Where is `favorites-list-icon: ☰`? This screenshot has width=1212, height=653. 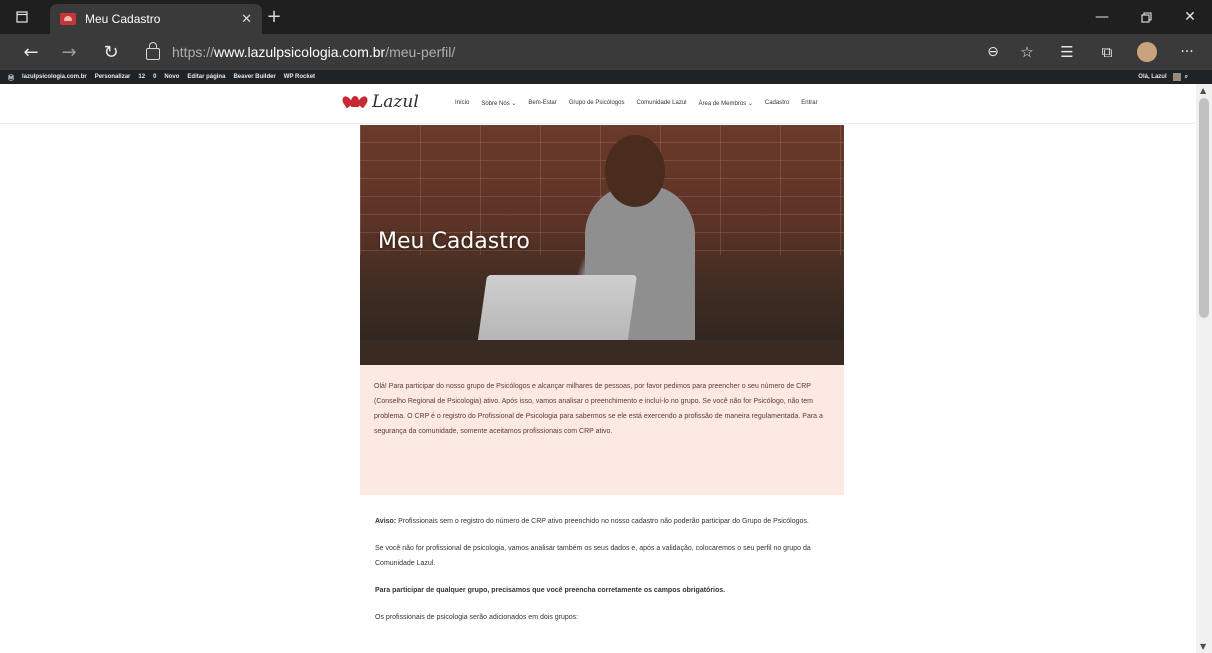
favorites-list-icon: ☰ is located at coordinates (1067, 52).